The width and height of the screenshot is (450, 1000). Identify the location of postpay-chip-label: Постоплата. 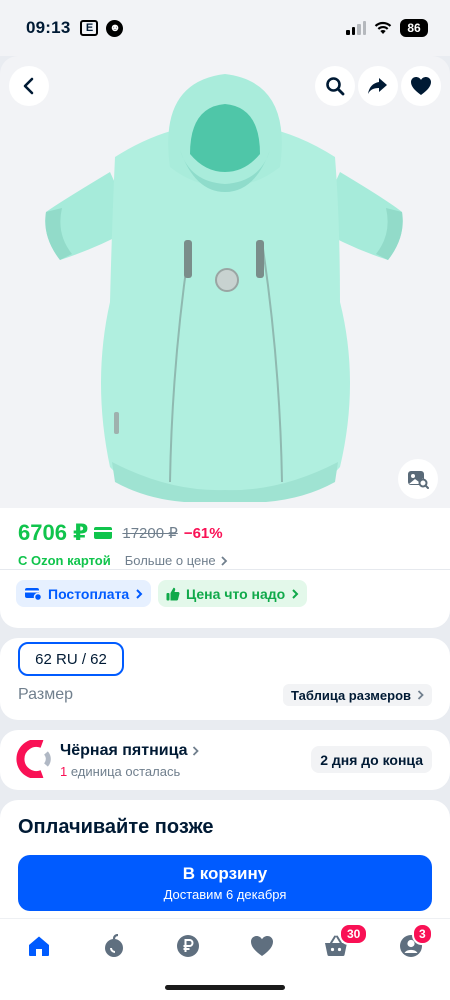
(89, 593).